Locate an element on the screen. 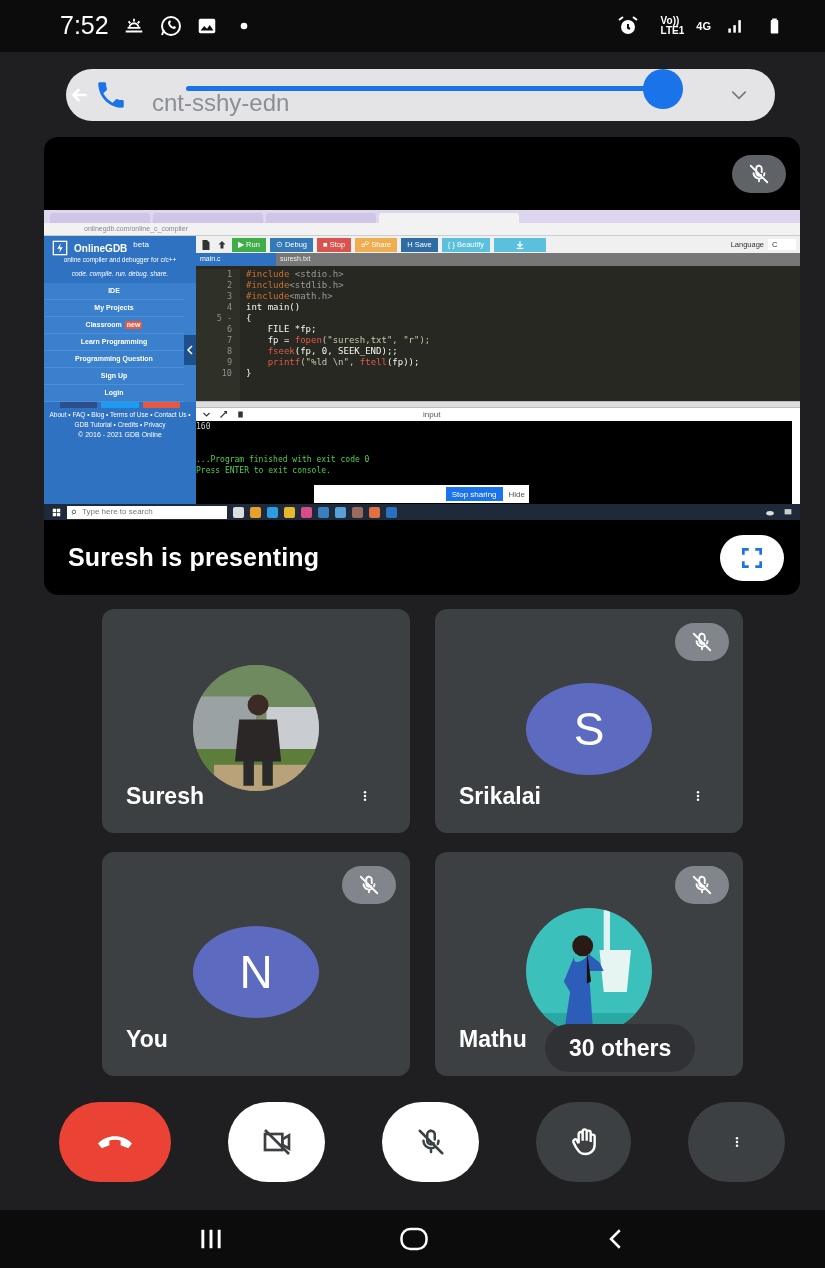  taskbar-search-field: Type here to search is located at coordinates (147, 512).